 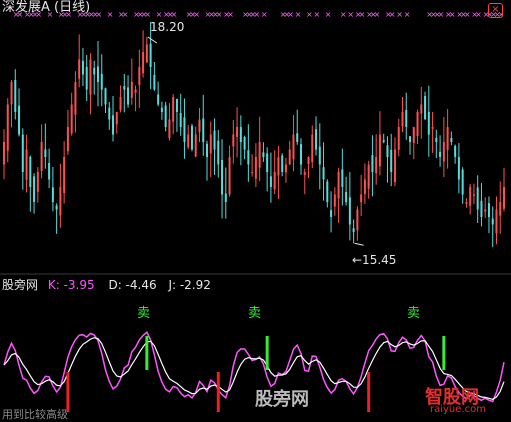 I want to click on chart-title: 深发展A (日线), so click(x=46, y=7).